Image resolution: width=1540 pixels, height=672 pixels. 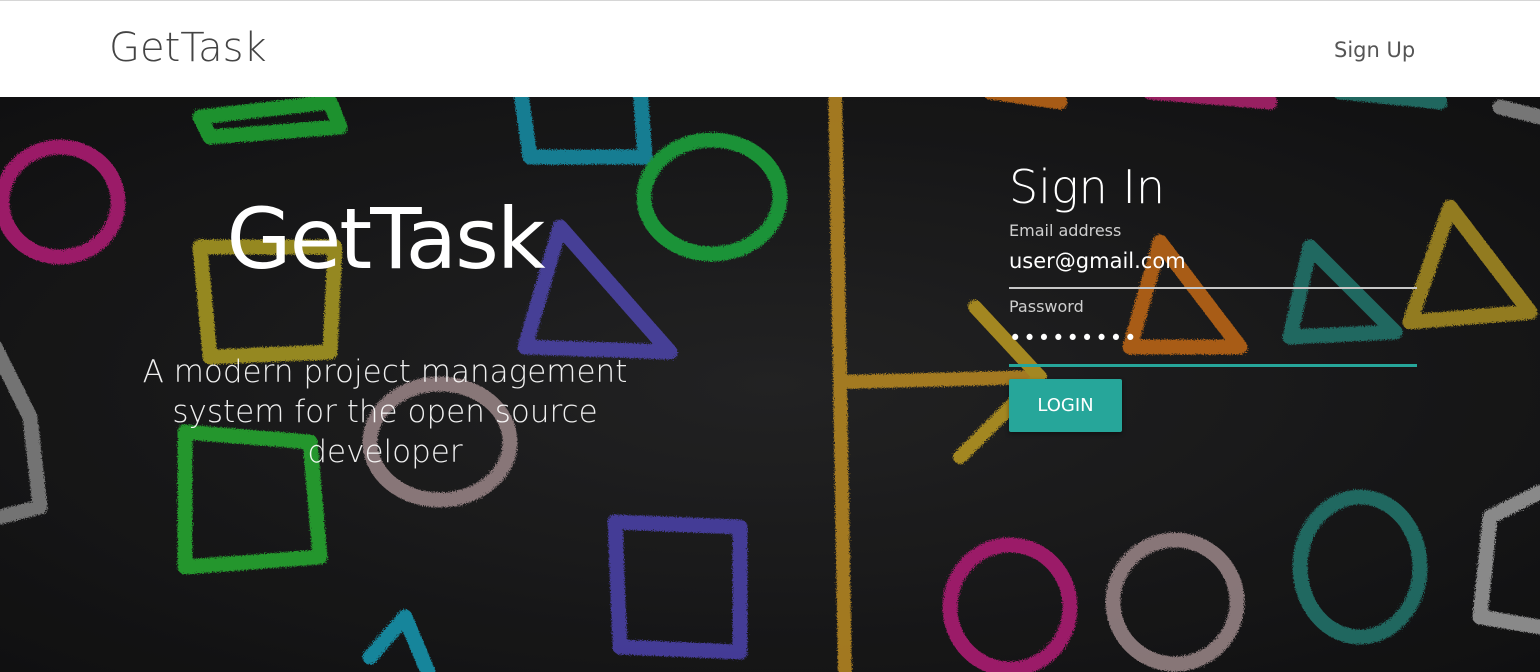 I want to click on password-label: Password, so click(x=1046, y=306).